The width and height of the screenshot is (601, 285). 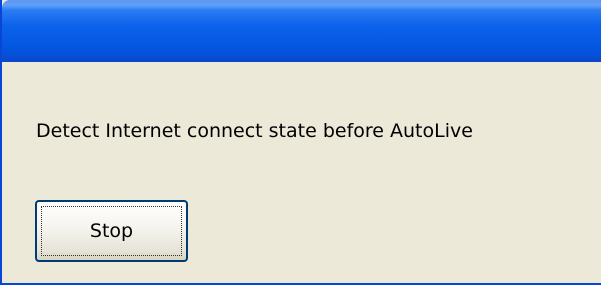 I want to click on stop-button: Stop, so click(x=111, y=231).